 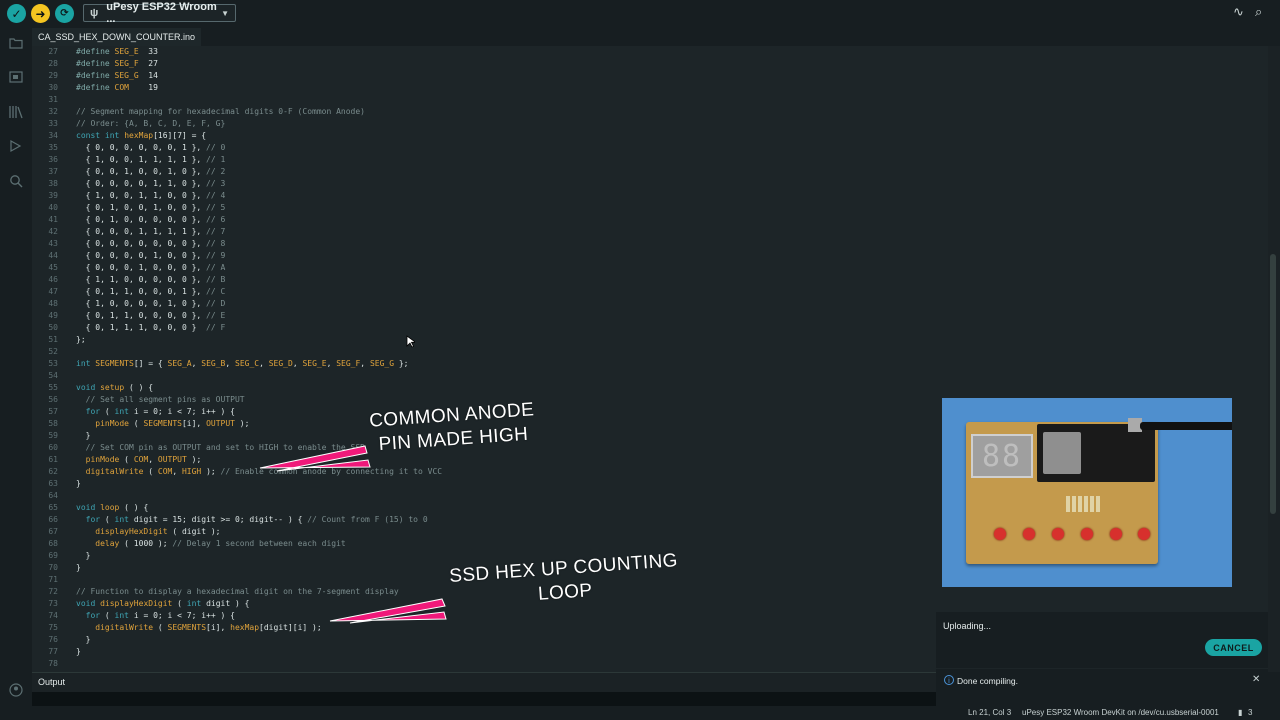 I want to click on usb-icon: ψ, so click(x=94, y=13).